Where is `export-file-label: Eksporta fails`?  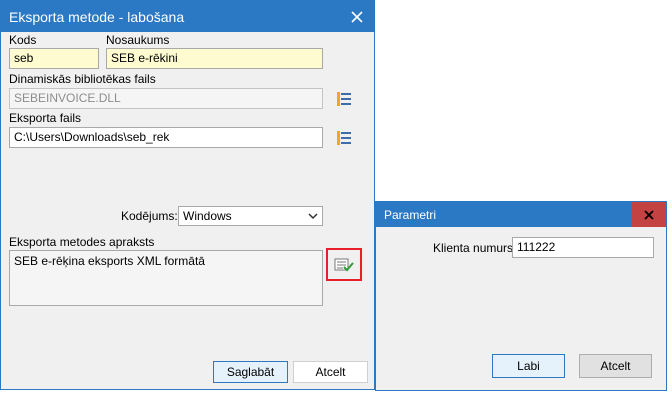
export-file-label: Eksporta fails is located at coordinates (45, 118).